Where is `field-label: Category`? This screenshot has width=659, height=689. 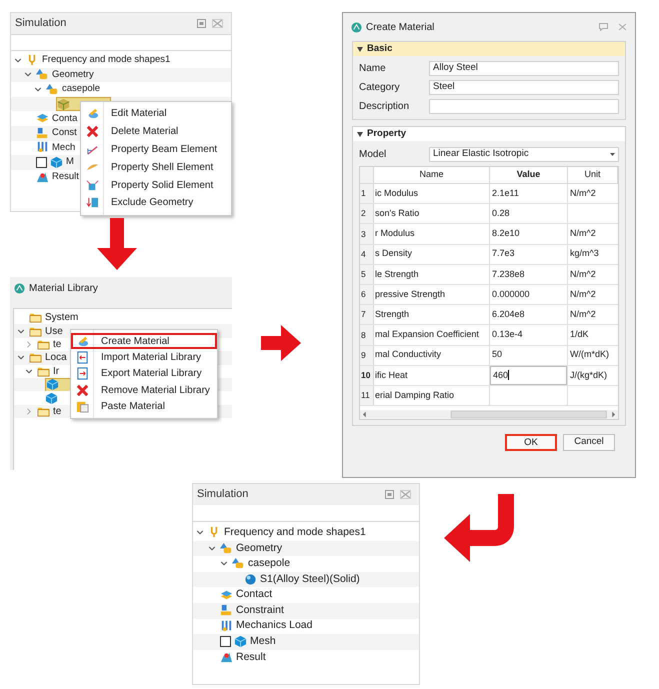 field-label: Category is located at coordinates (380, 88).